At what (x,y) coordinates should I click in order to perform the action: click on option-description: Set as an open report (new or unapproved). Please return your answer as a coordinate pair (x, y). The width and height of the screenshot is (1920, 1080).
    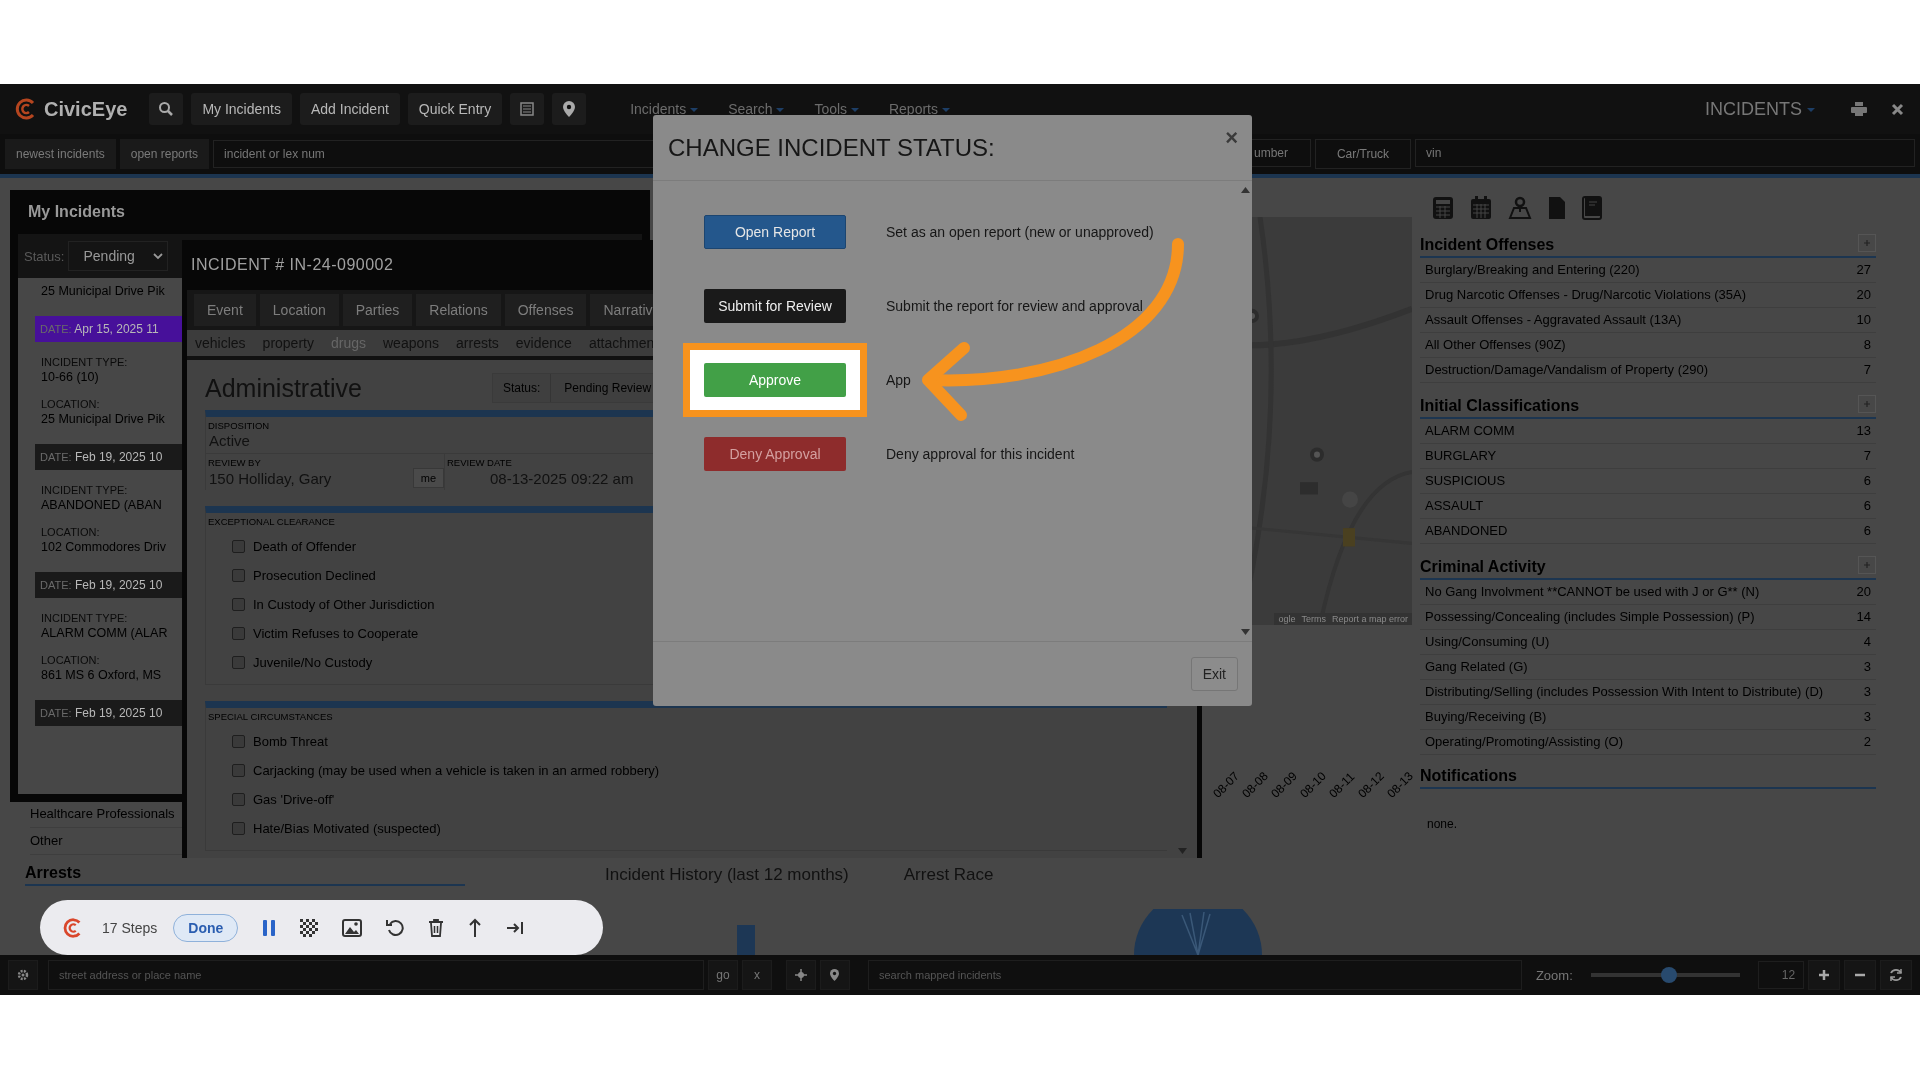
    Looking at the image, I should click on (1020, 232).